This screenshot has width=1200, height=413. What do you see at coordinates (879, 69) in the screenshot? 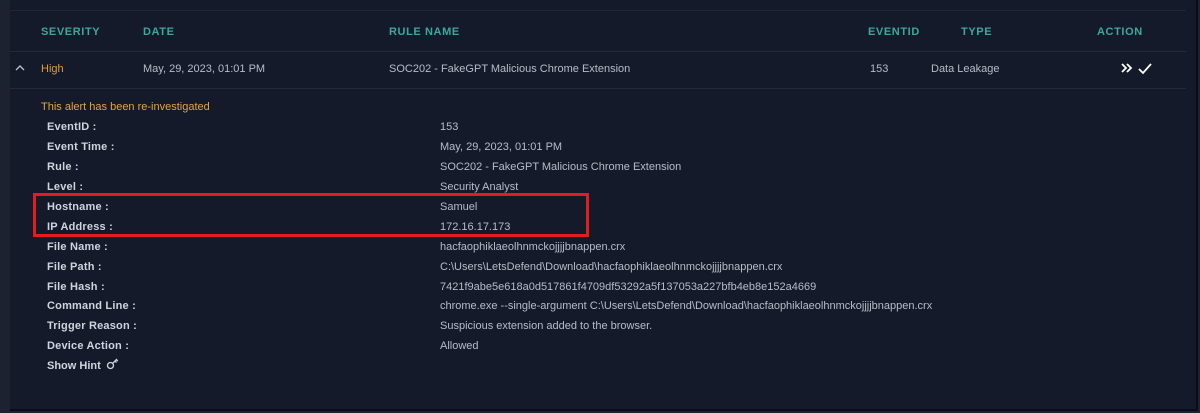
I see `alert-eventid: 153` at bounding box center [879, 69].